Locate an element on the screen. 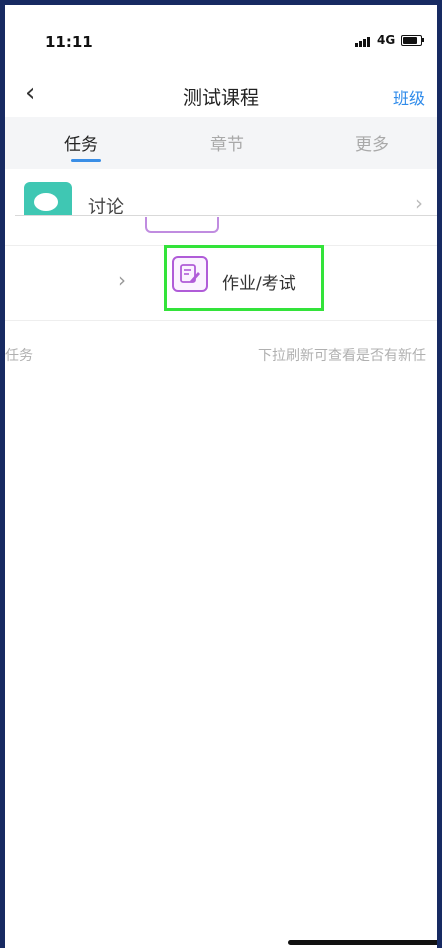 The width and height of the screenshot is (442, 948). nav-bar: ‹ 测试课程 班级 is located at coordinates (221, 97).